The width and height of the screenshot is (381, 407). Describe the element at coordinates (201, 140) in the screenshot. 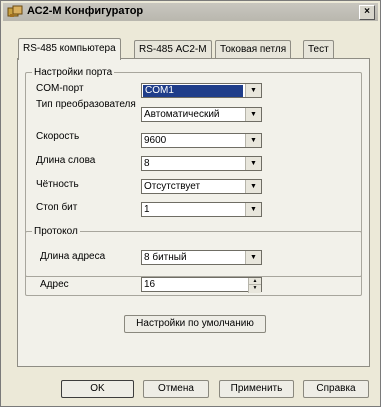

I see `speed-select: 9600 ▼` at that location.